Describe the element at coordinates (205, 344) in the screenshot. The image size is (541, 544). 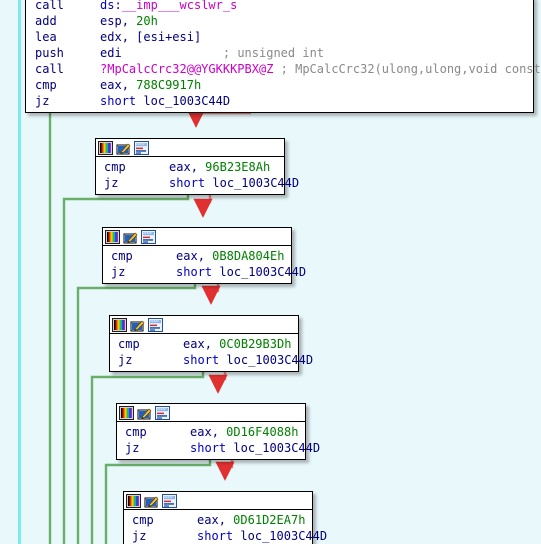
I see `instruction-line: cmp eax, 0C0B29B3Dh` at that location.